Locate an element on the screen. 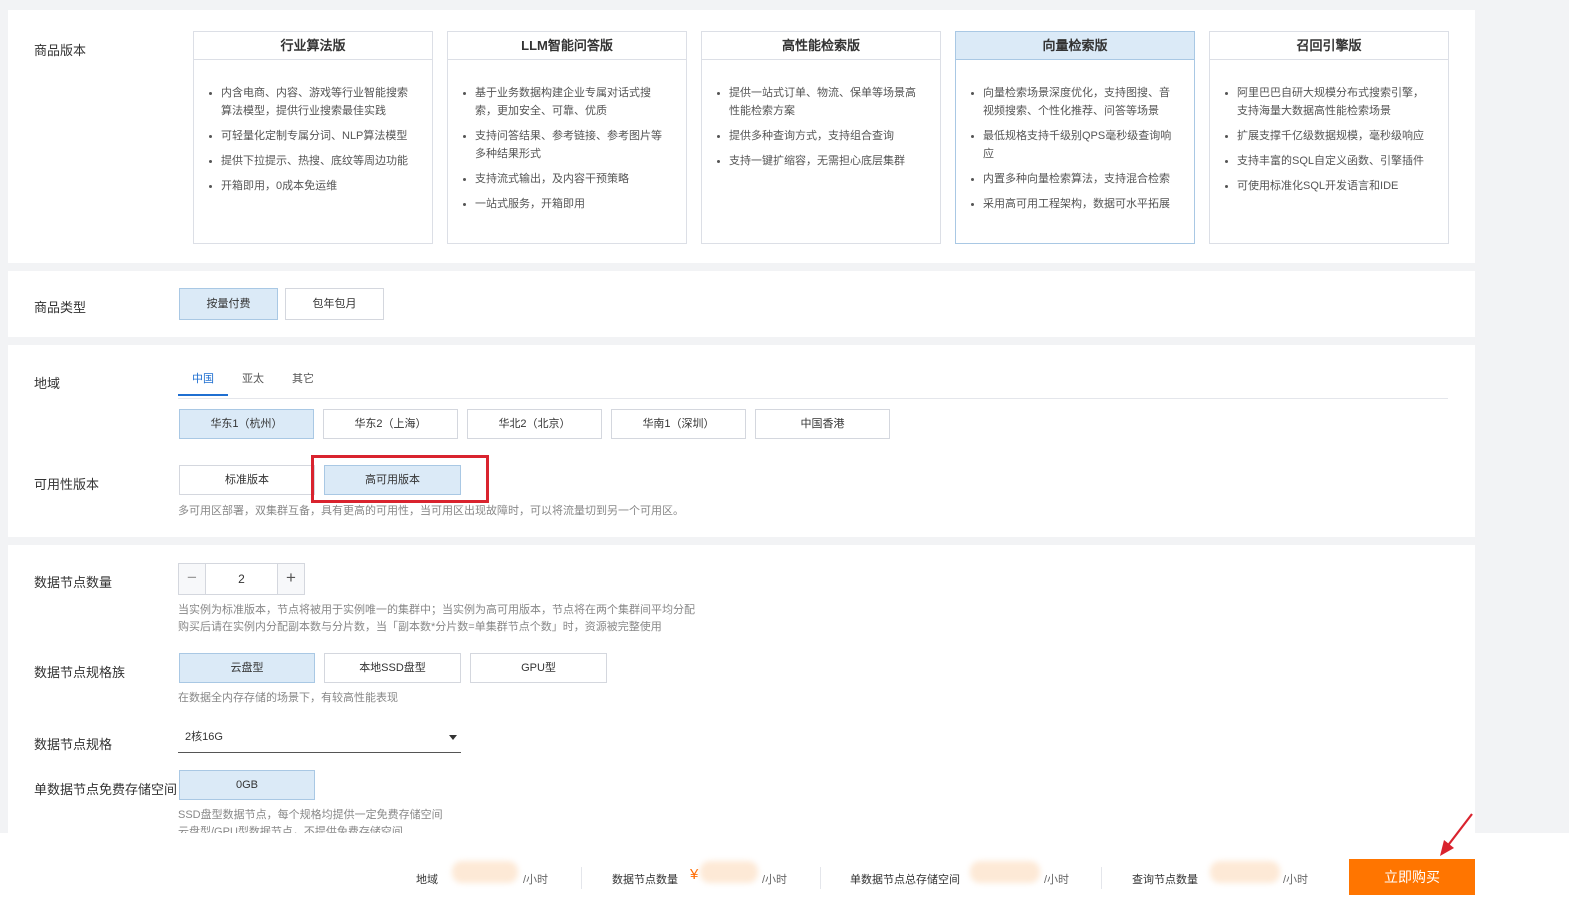 The width and height of the screenshot is (1569, 920). node-family-hint: 在数据全内存存储的场景下，有较高性能表现 is located at coordinates (288, 698).